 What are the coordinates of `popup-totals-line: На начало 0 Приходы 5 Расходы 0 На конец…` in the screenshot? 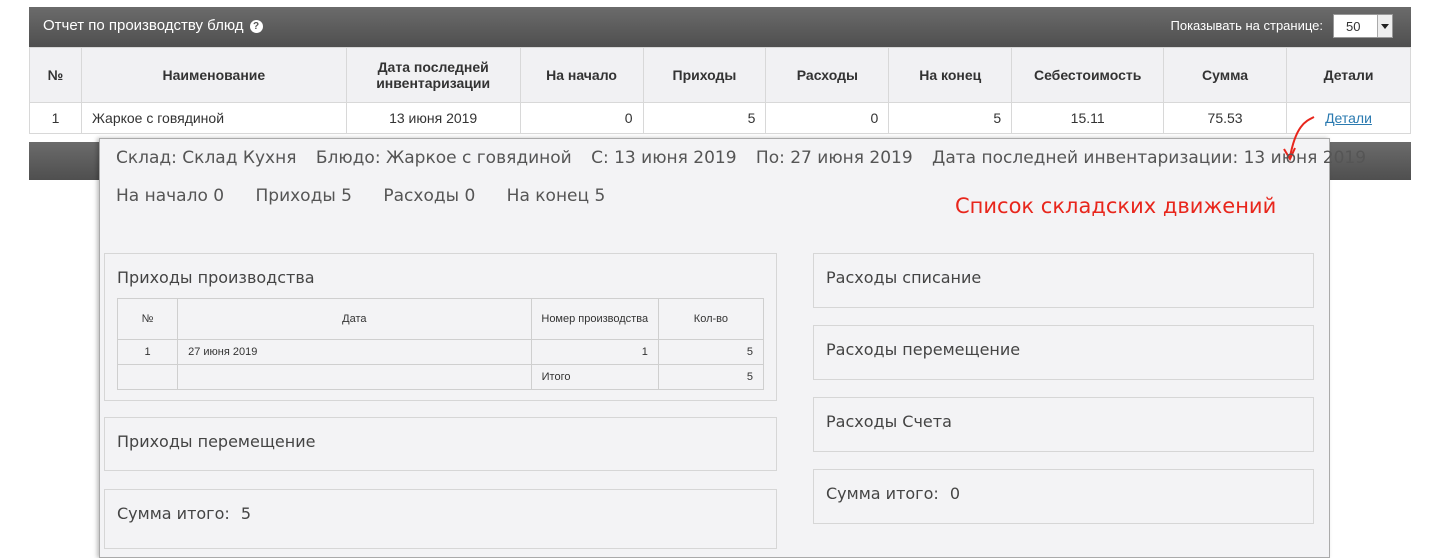 It's located at (367, 196).